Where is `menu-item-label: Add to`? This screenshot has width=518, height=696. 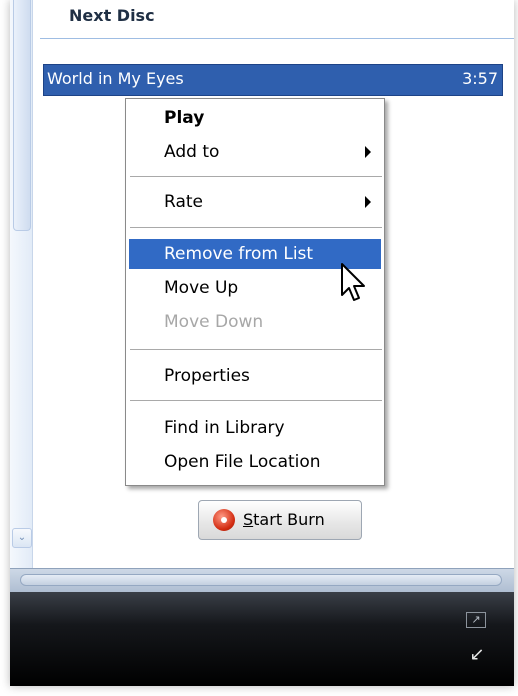
menu-item-label: Add to is located at coordinates (192, 152).